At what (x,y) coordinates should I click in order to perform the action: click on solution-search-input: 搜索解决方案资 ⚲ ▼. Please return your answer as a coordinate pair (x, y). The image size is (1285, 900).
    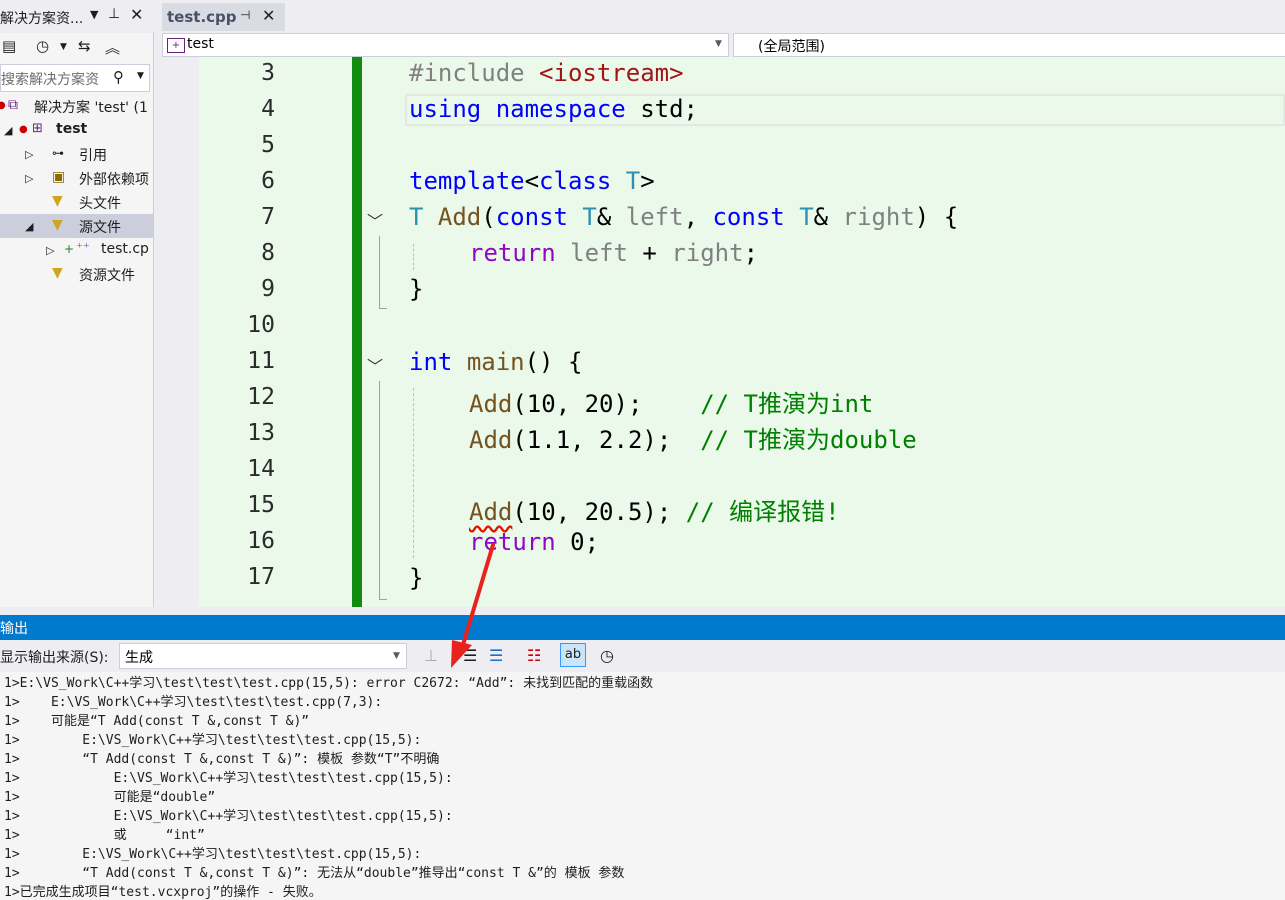
    Looking at the image, I should click on (75, 78).